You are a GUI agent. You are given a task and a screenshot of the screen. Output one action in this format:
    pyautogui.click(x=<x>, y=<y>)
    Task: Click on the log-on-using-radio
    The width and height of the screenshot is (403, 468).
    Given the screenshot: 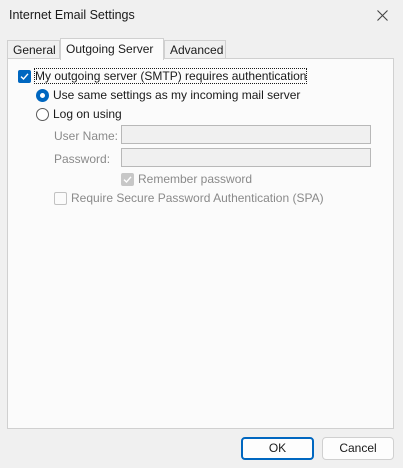 What is the action you would take?
    pyautogui.click(x=42, y=114)
    